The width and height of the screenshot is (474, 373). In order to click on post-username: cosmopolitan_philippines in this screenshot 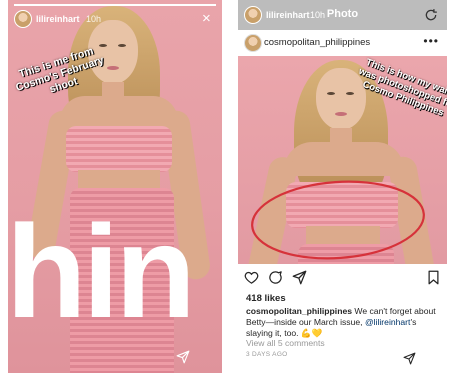, I will do `click(317, 42)`.